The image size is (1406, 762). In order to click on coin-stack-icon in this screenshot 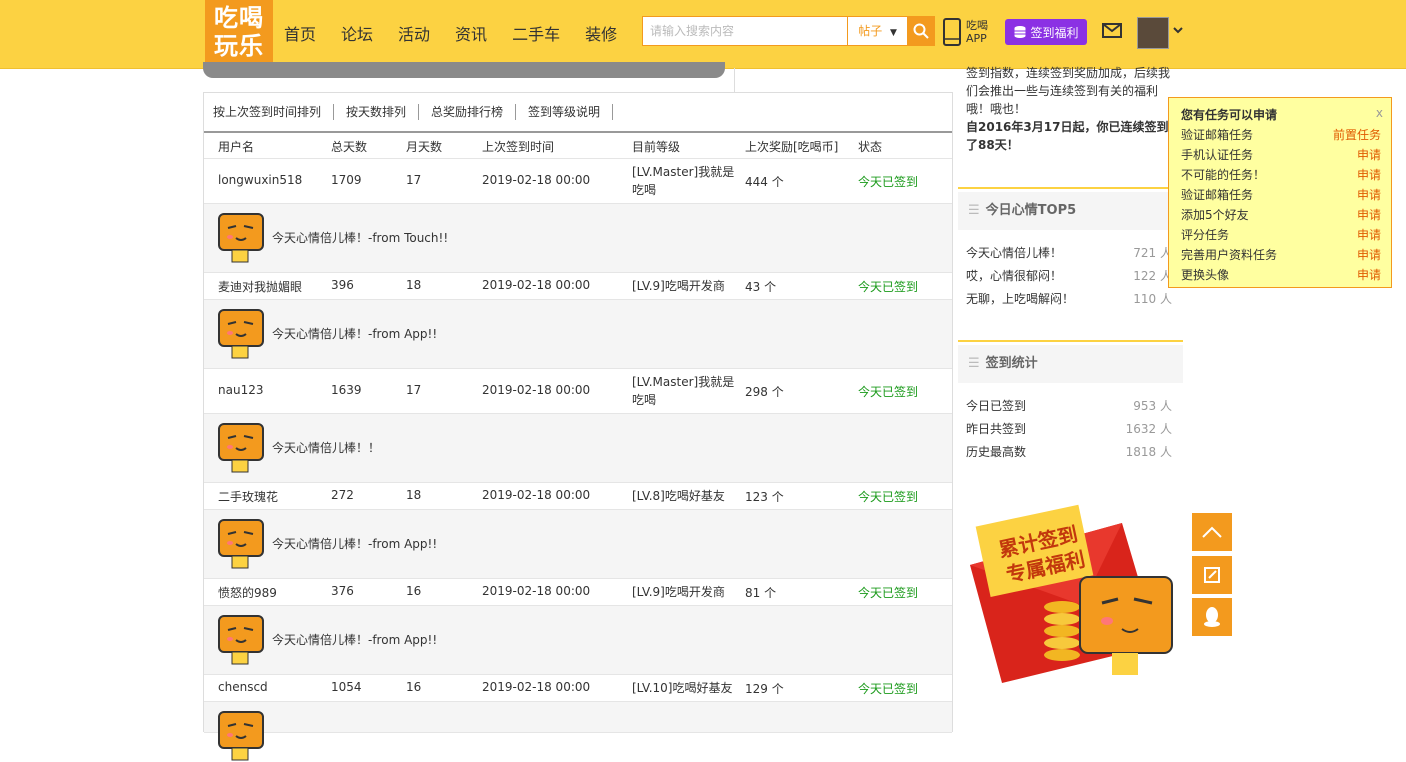, I will do `click(1020, 32)`.